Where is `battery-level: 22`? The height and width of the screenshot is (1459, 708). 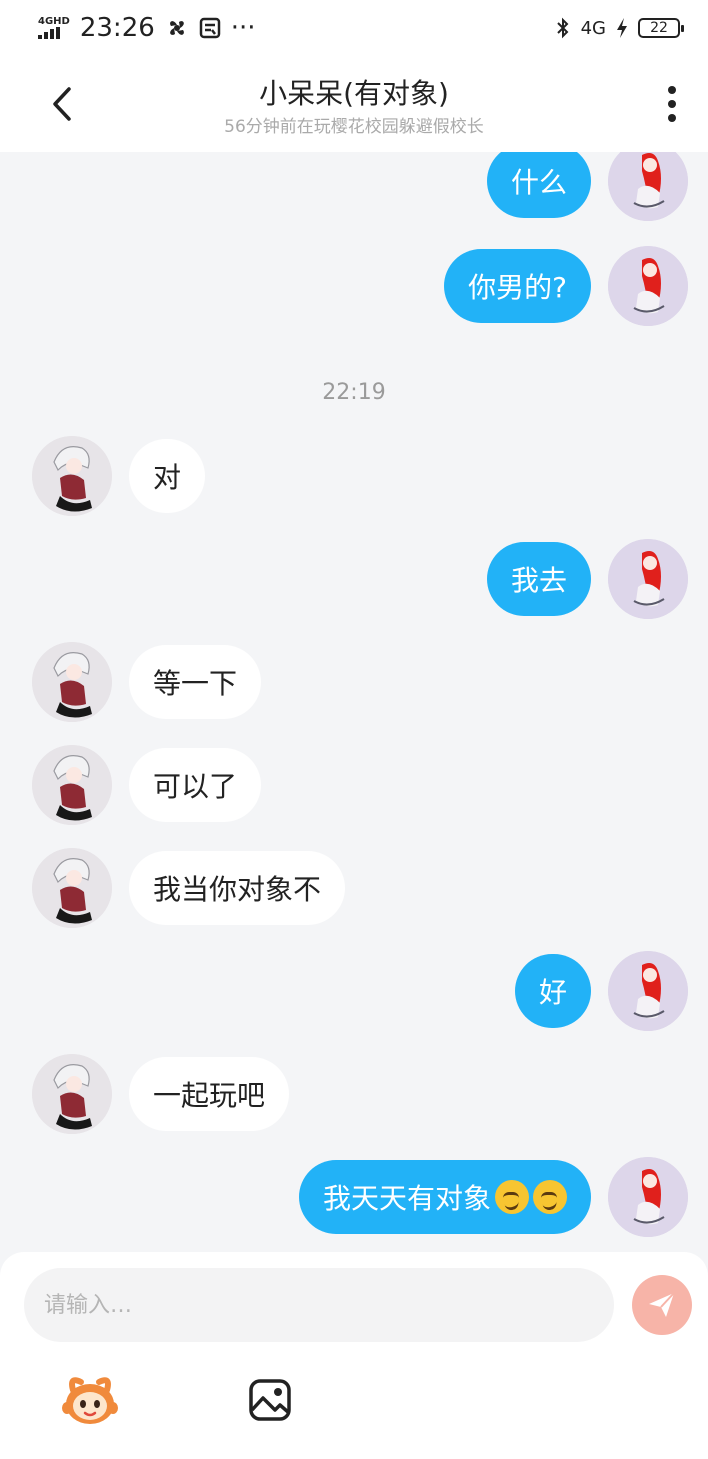 battery-level: 22 is located at coordinates (659, 28).